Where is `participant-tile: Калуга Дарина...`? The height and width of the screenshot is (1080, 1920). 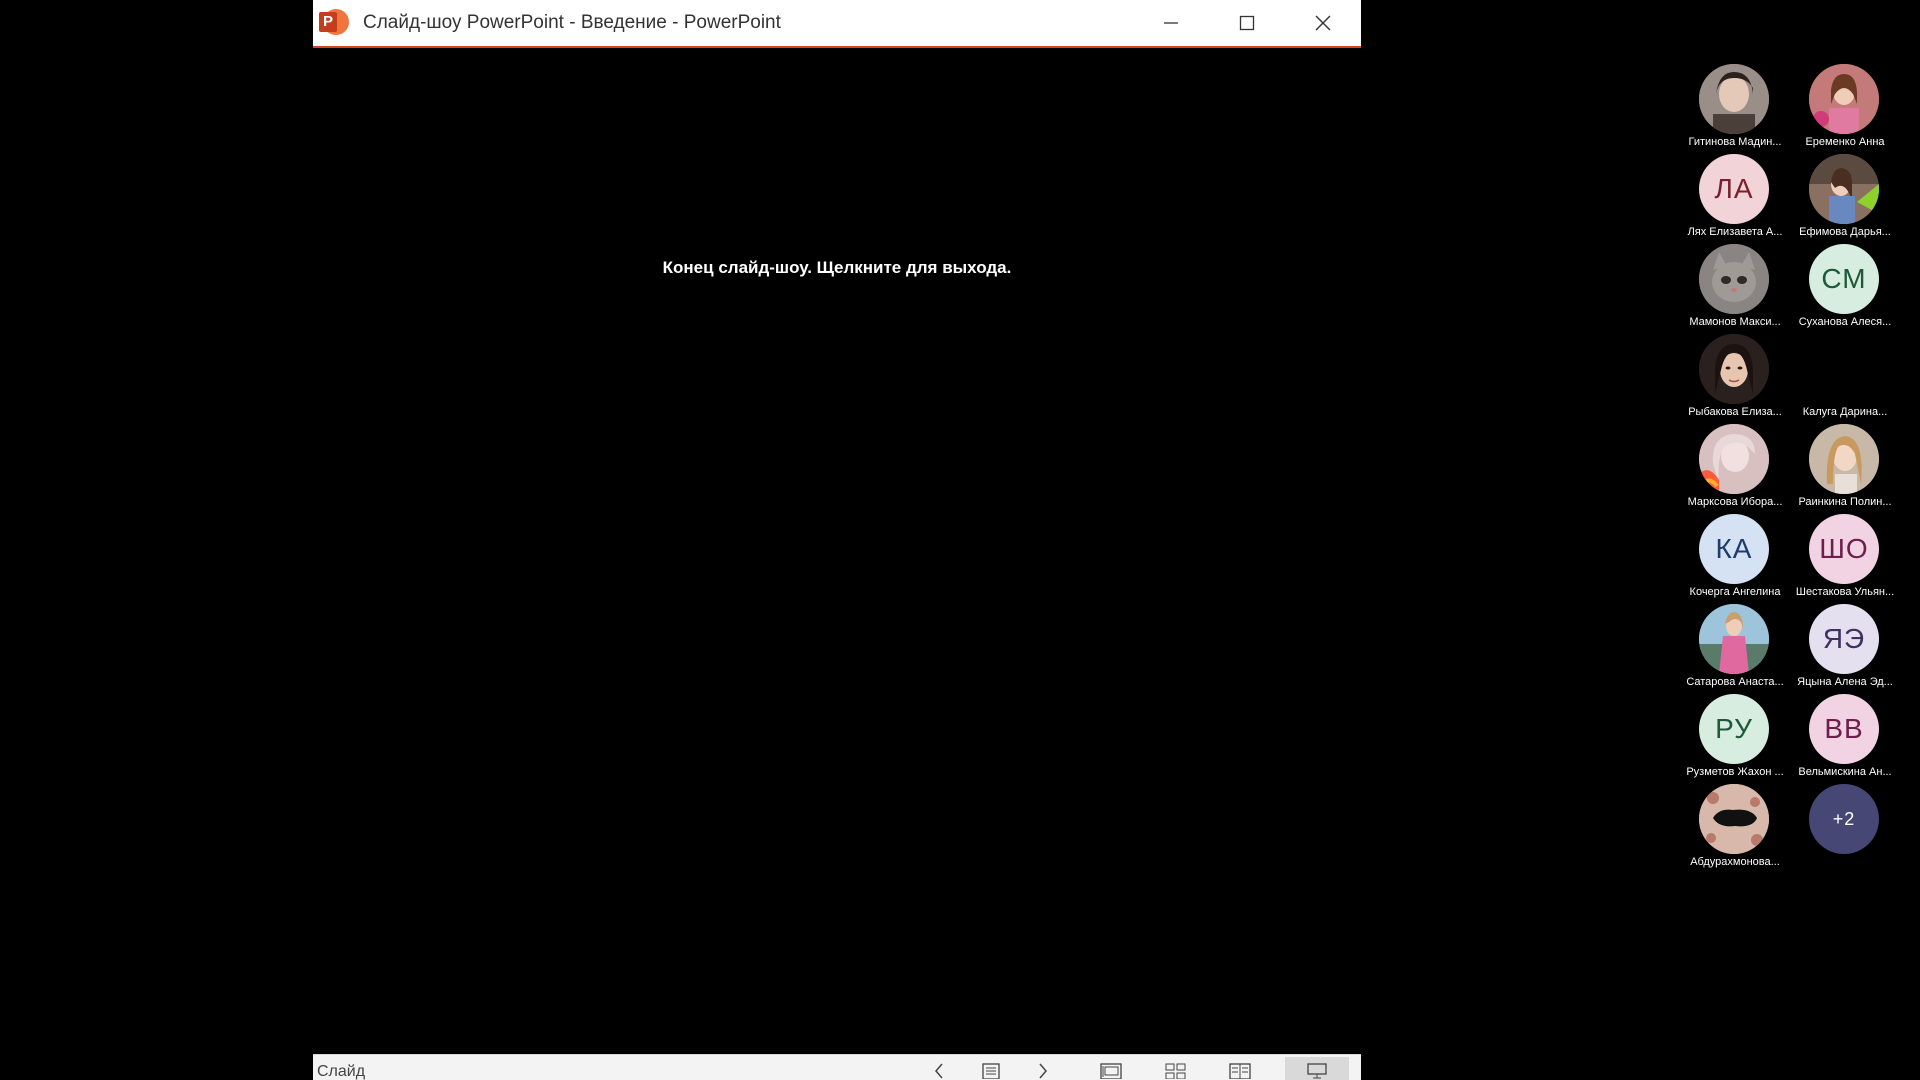 participant-tile: Калуга Дарина... is located at coordinates (1845, 378).